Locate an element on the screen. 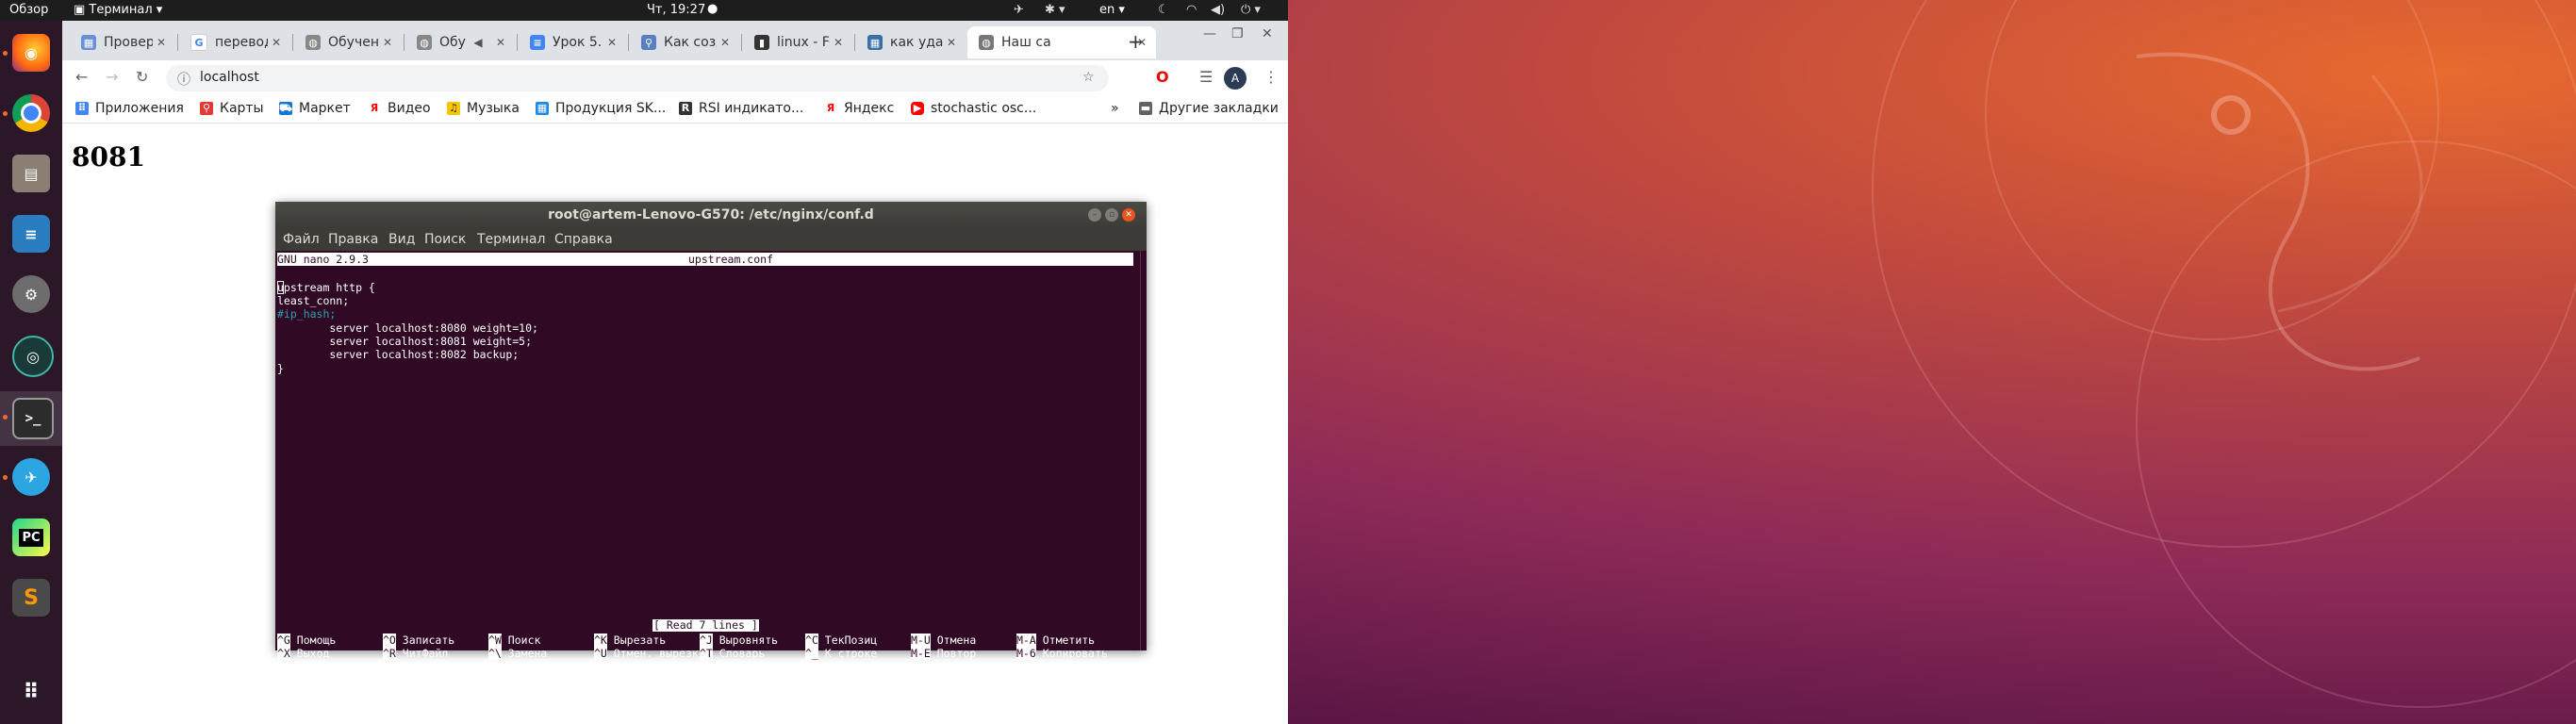 The width and height of the screenshot is (2576, 724). new-tab-button: + is located at coordinates (1136, 41).